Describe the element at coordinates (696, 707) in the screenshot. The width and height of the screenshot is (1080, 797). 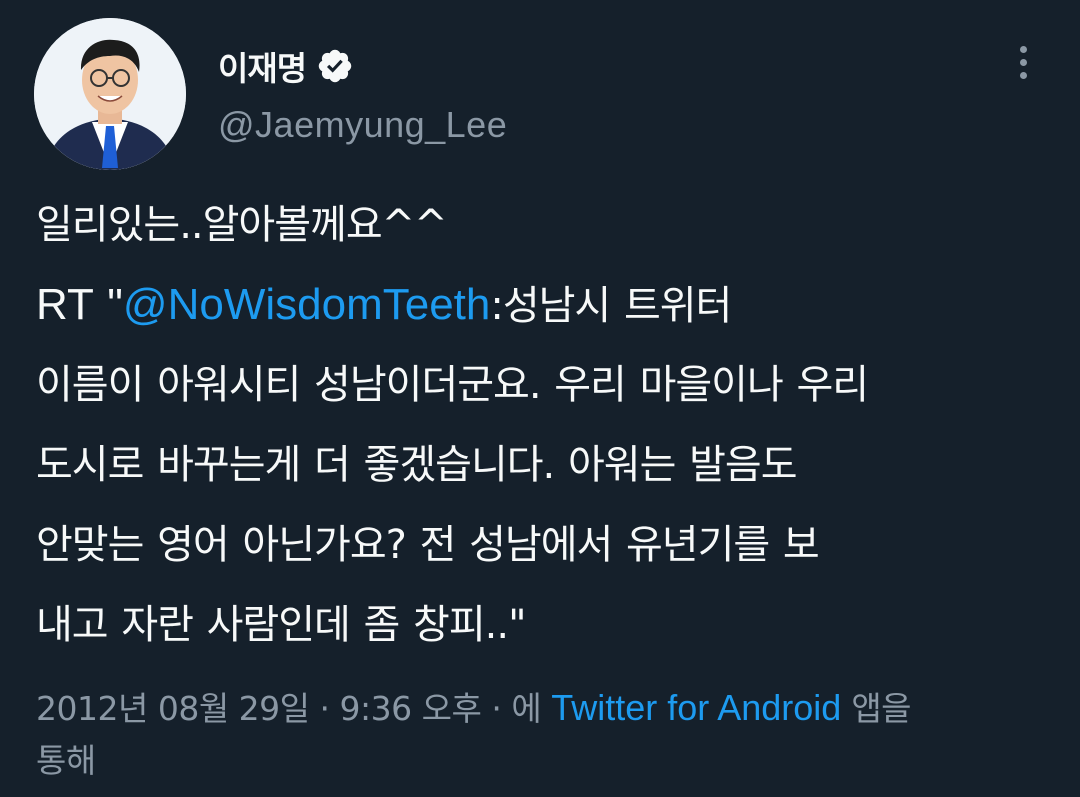
I see `source-app-link: Twitter for Android` at that location.